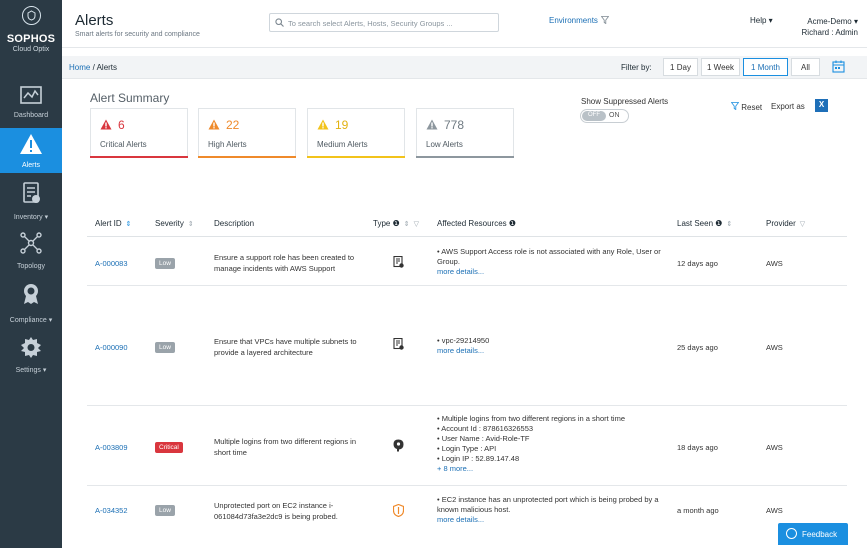  Describe the element at coordinates (31, 217) in the screenshot. I see `sidebar-item-label: Inventory ▾` at that location.